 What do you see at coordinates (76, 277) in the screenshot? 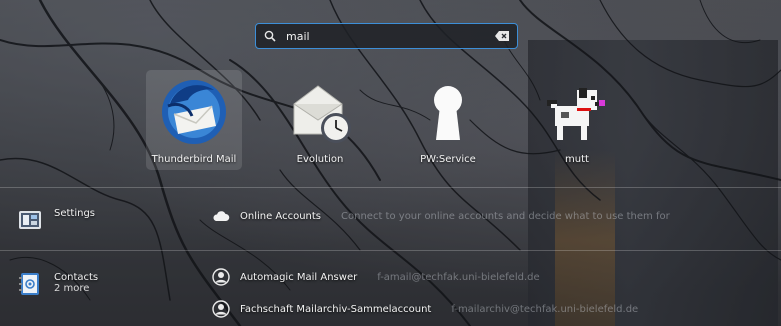
I see `provider-name: Contacts` at bounding box center [76, 277].